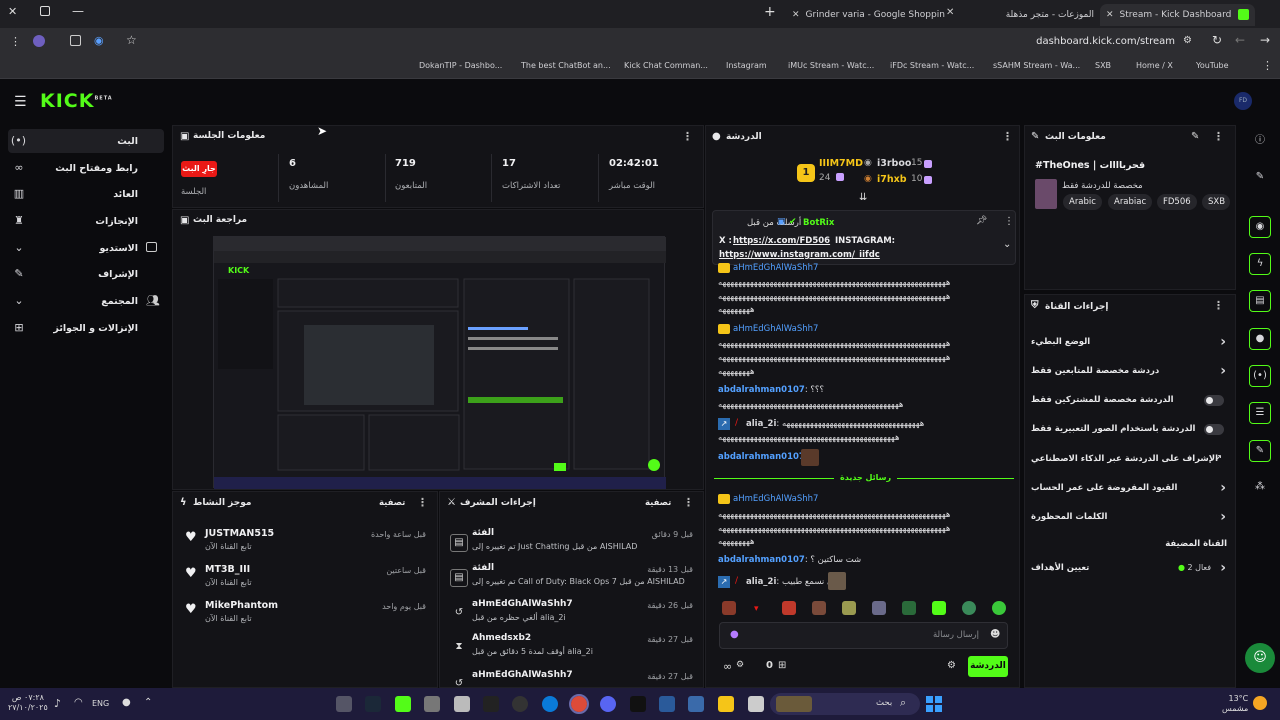 The image size is (1280, 720). What do you see at coordinates (863, 635) in the screenshot?
I see `chat-input: ● إرسال رسالة ☻` at bounding box center [863, 635].